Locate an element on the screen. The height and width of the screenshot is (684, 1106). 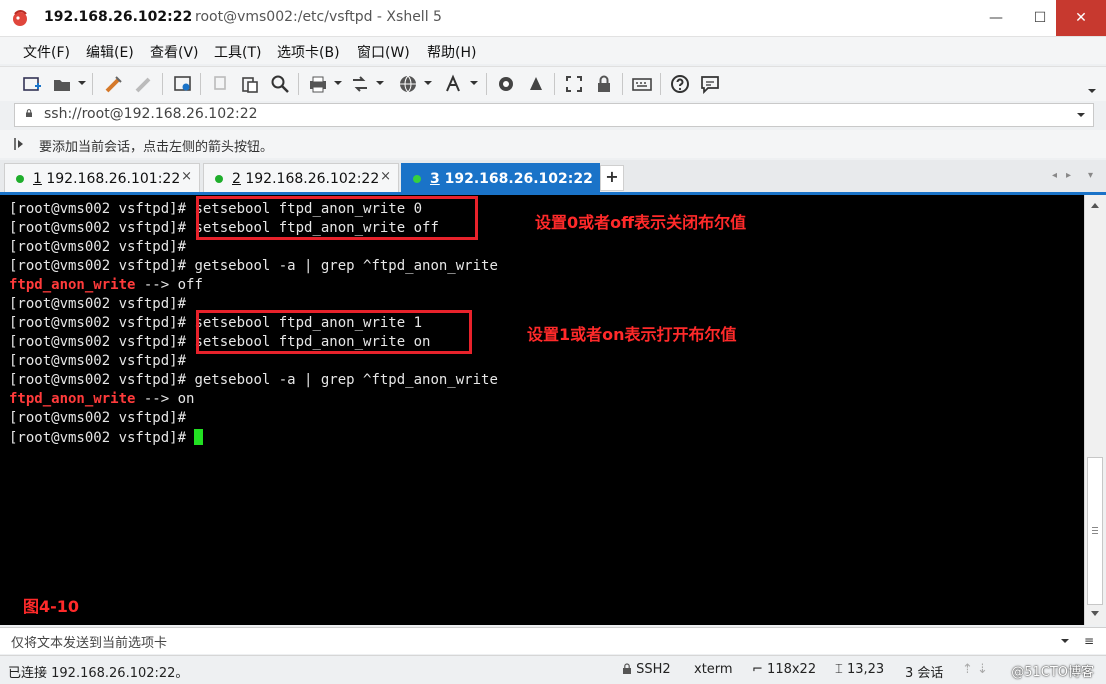
terminal-cursor is located at coordinates (199, 437).